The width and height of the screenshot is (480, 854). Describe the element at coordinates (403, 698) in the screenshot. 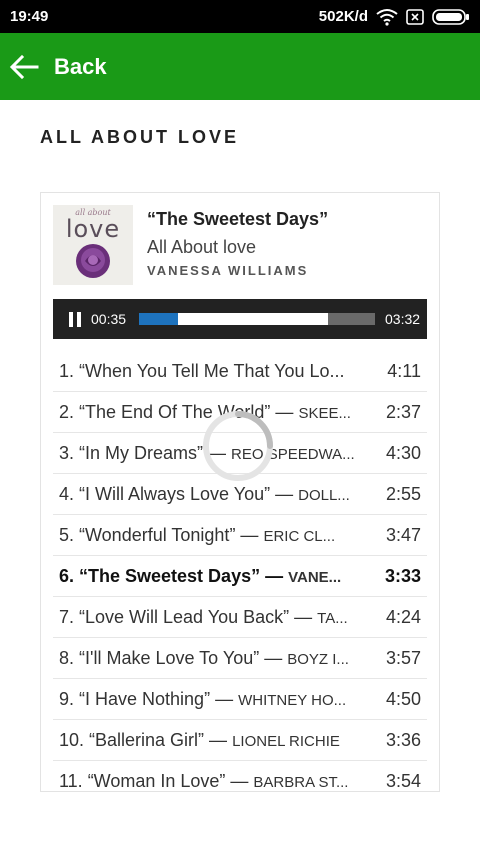

I see `playlist-item-duration: 4:50` at that location.